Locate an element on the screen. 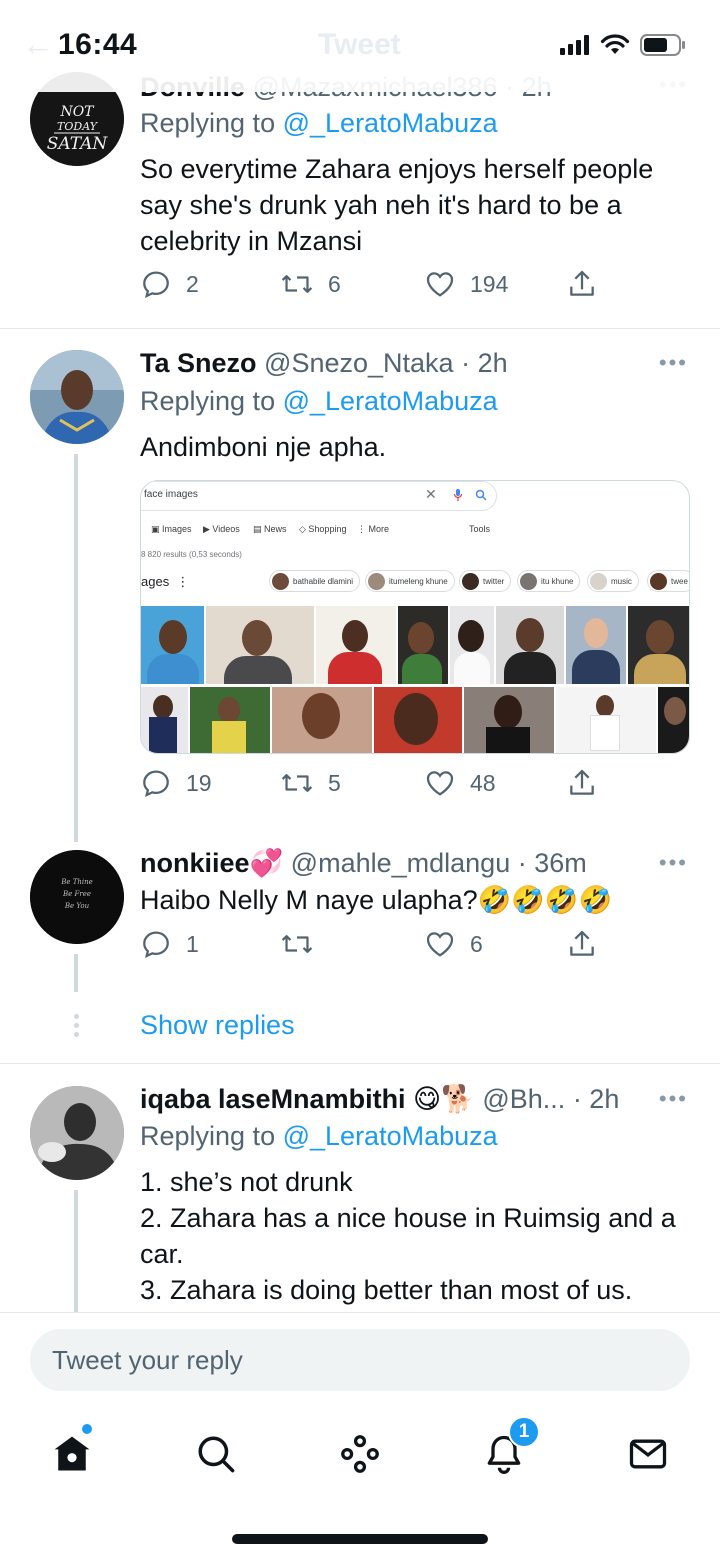 The width and height of the screenshot is (720, 1558). reply-button: 1 is located at coordinates (169, 944).